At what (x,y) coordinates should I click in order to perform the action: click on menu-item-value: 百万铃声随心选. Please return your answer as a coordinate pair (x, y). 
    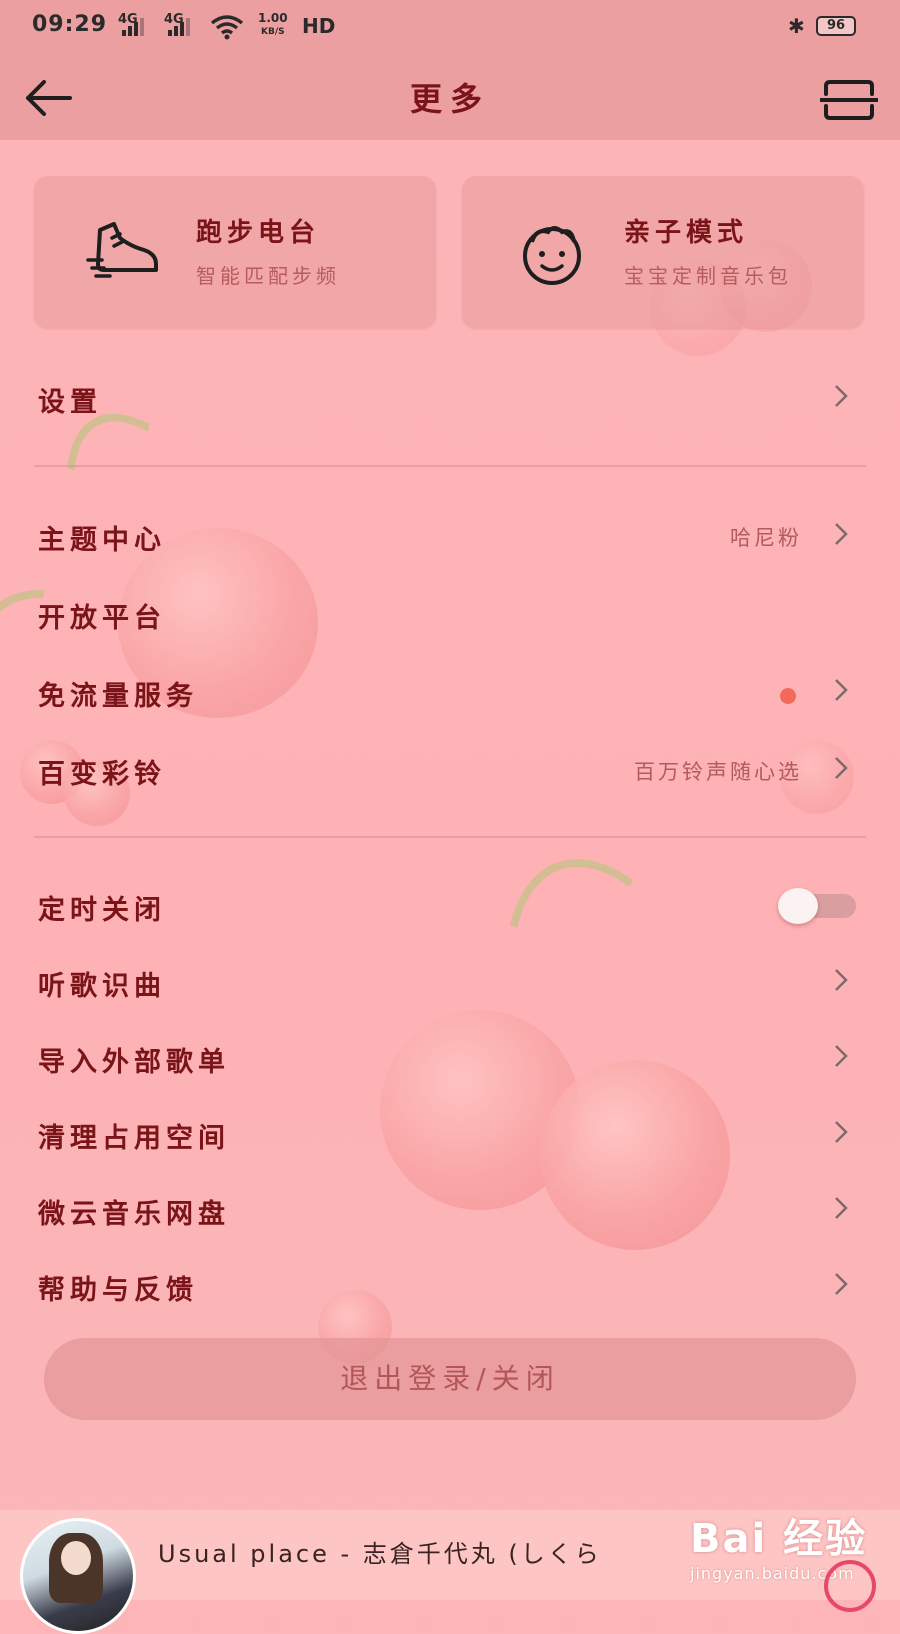
    Looking at the image, I should click on (718, 772).